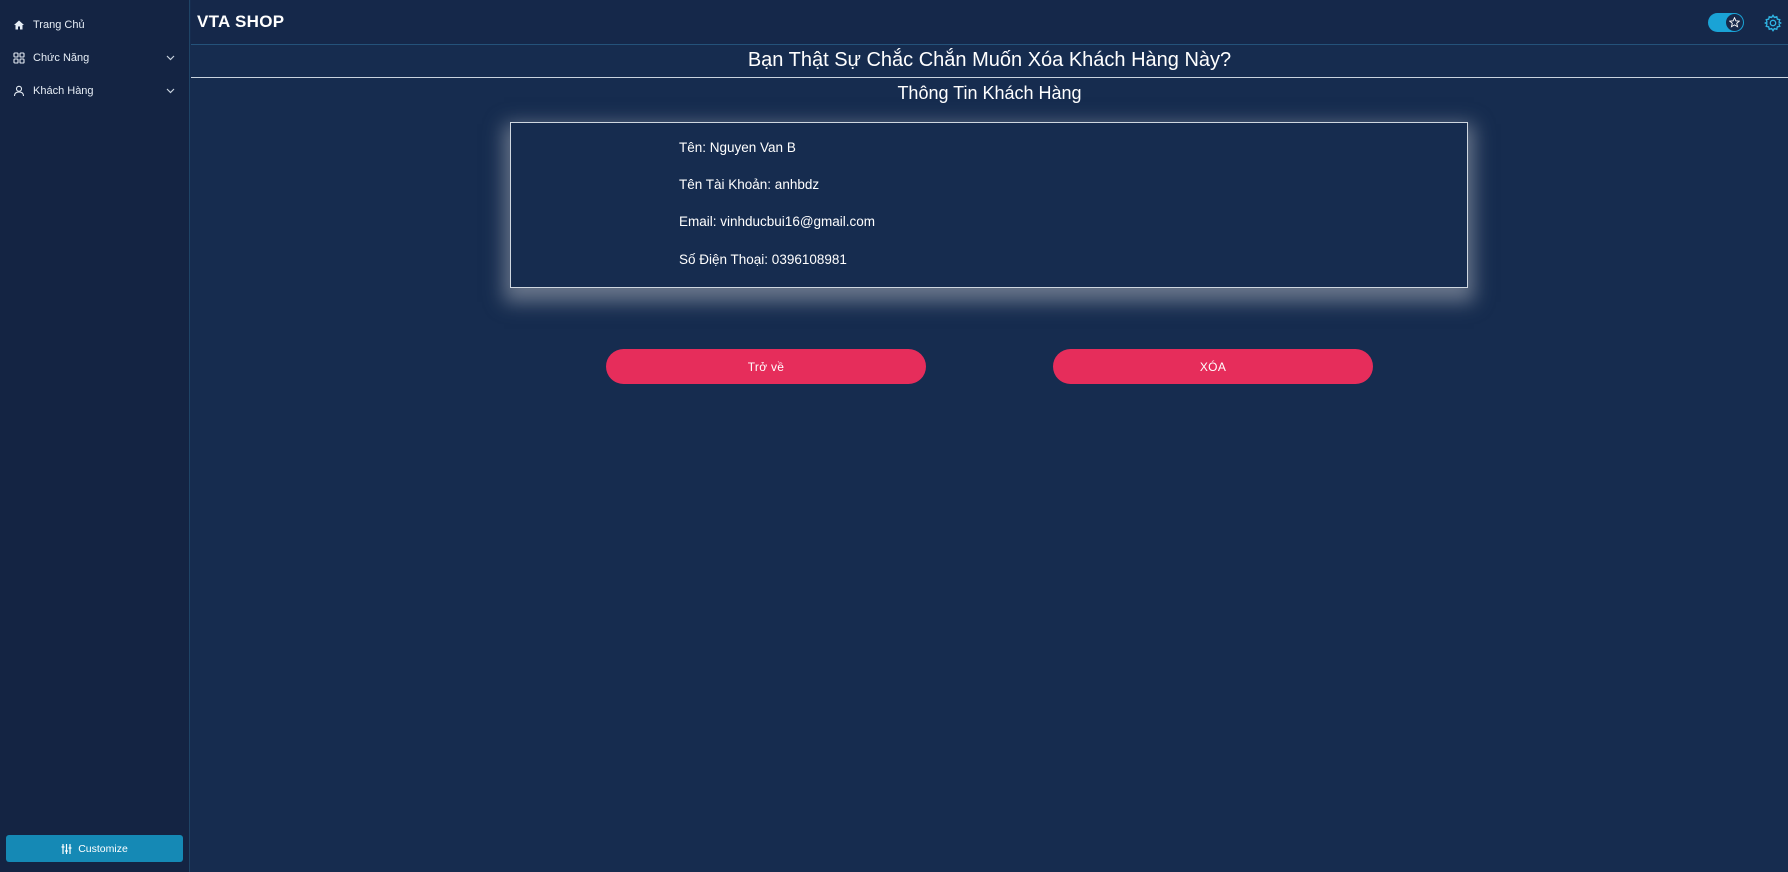 The image size is (1788, 872). What do you see at coordinates (66, 848) in the screenshot?
I see `sliders-icon` at bounding box center [66, 848].